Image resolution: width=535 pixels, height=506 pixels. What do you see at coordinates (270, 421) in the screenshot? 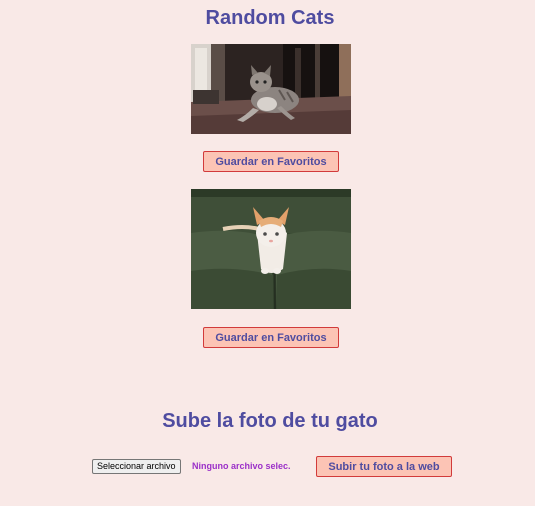
I see `upload-heading: Sube la foto de tu gato` at bounding box center [270, 421].